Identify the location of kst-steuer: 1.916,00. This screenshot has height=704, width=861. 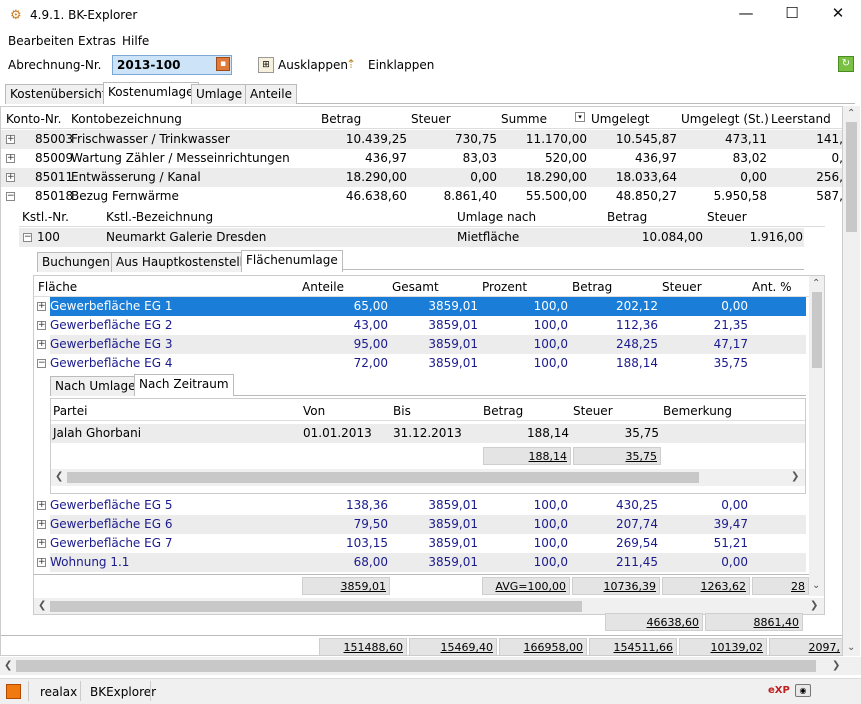
(776, 237).